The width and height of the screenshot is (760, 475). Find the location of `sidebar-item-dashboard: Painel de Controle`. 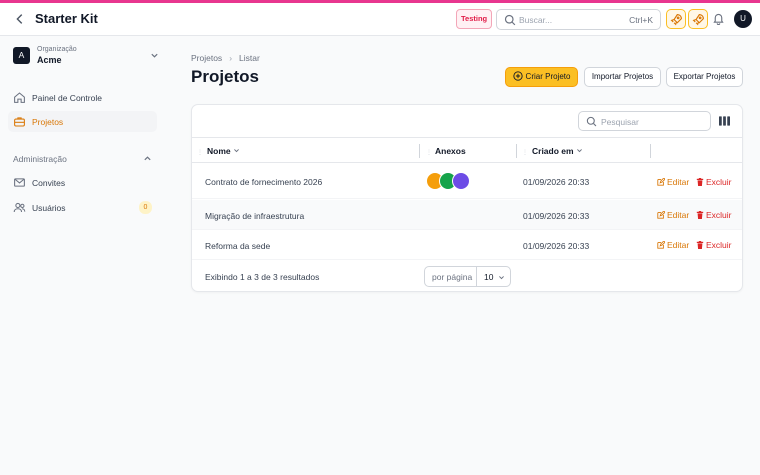

sidebar-item-dashboard: Painel de Controle is located at coordinates (82, 97).